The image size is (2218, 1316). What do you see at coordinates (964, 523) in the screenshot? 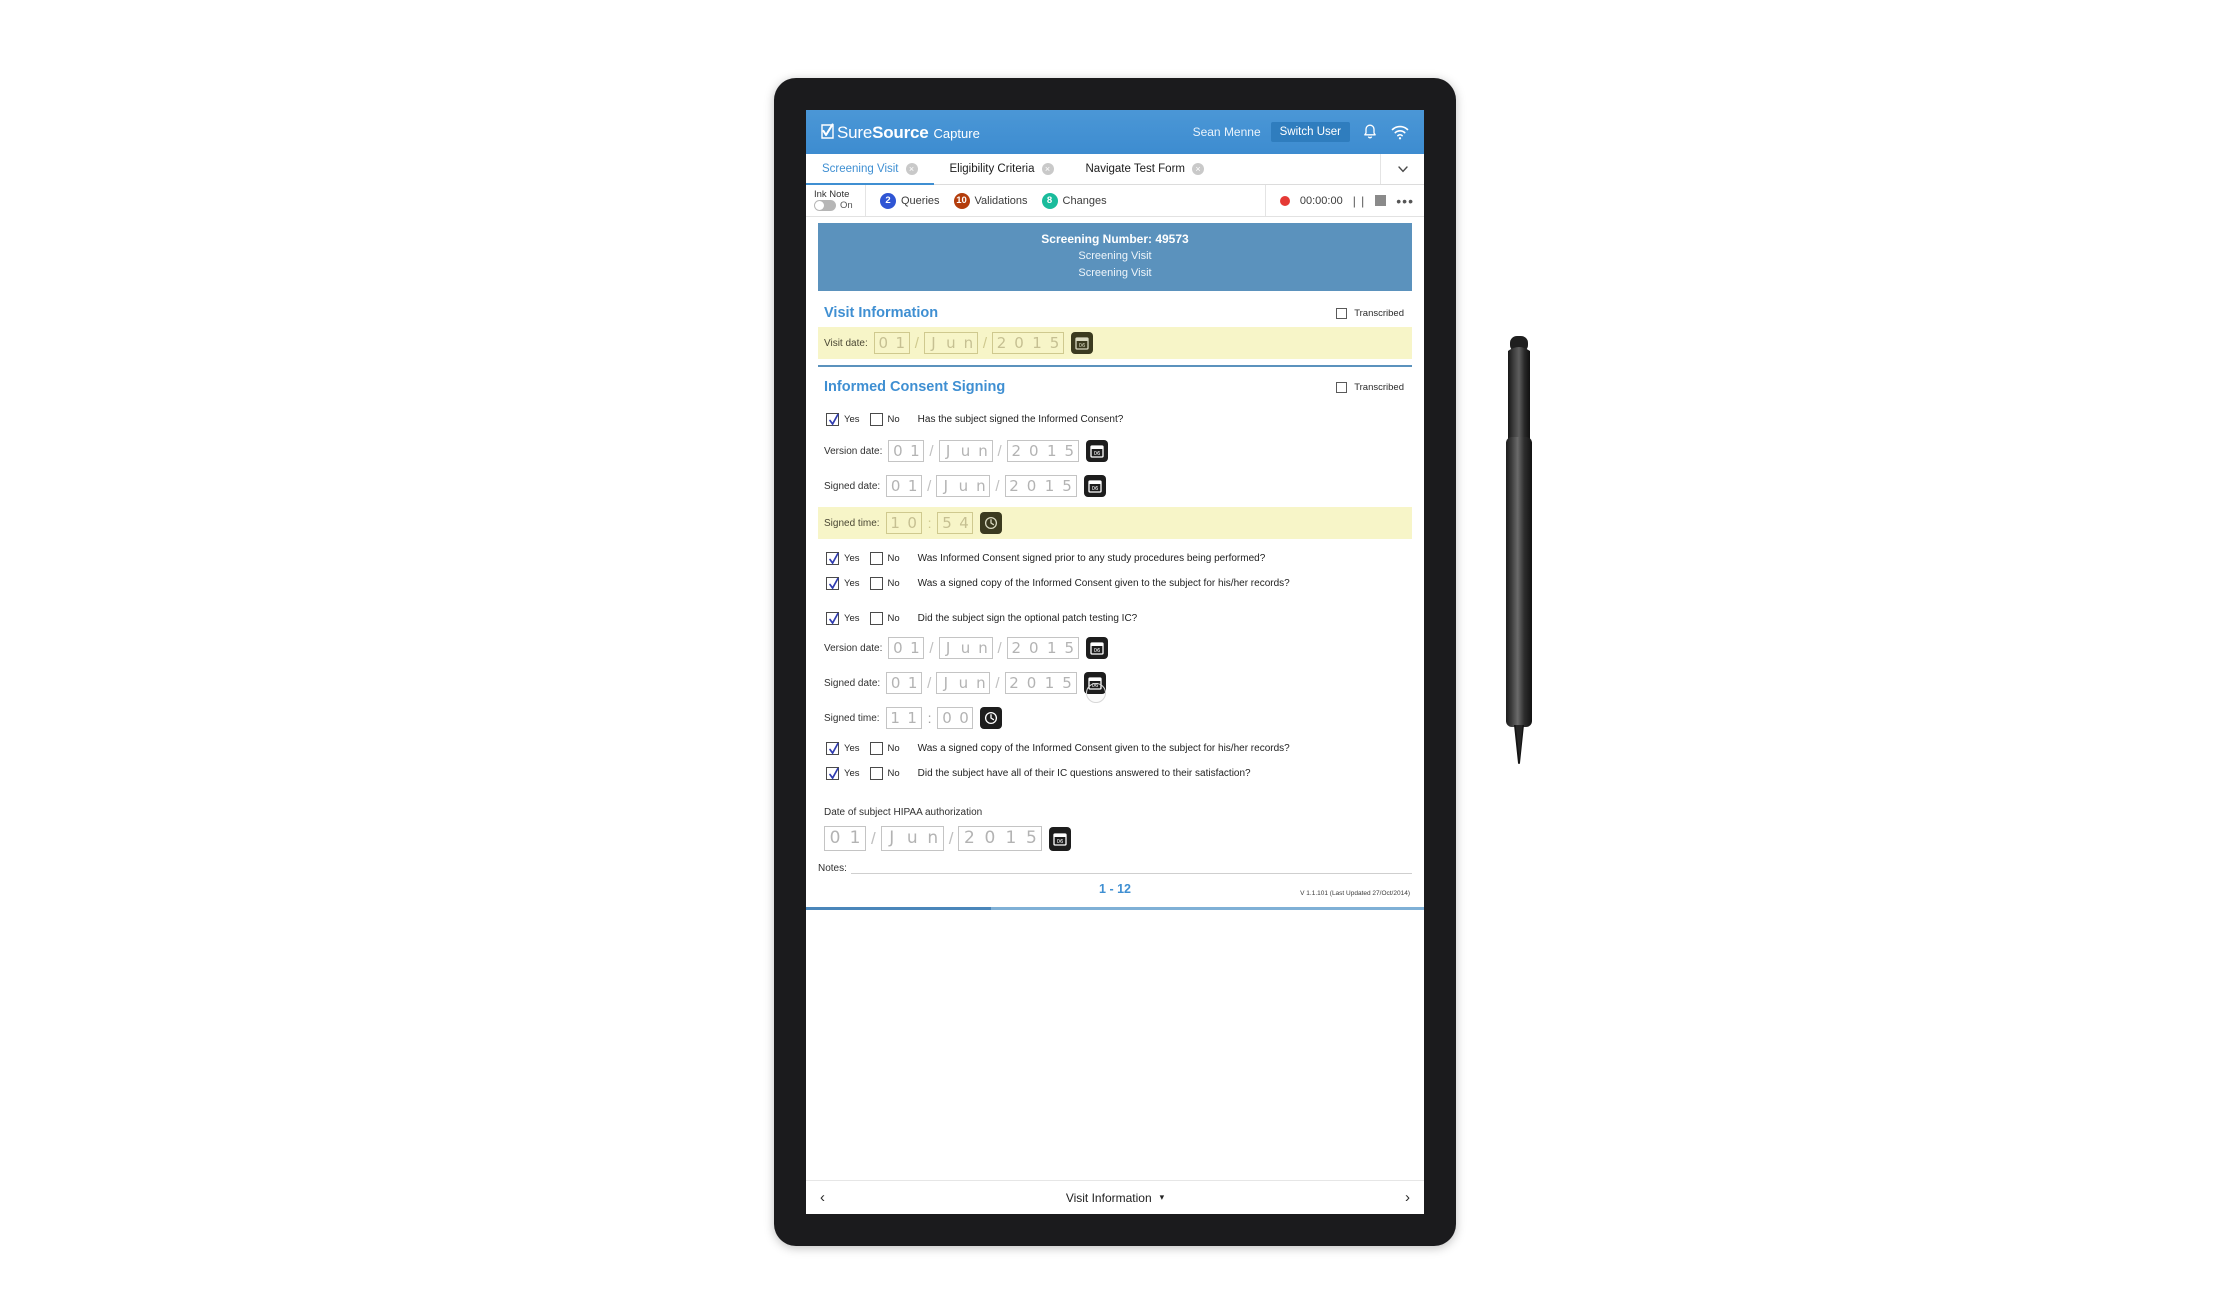
I see `time-min-2: 4` at bounding box center [964, 523].